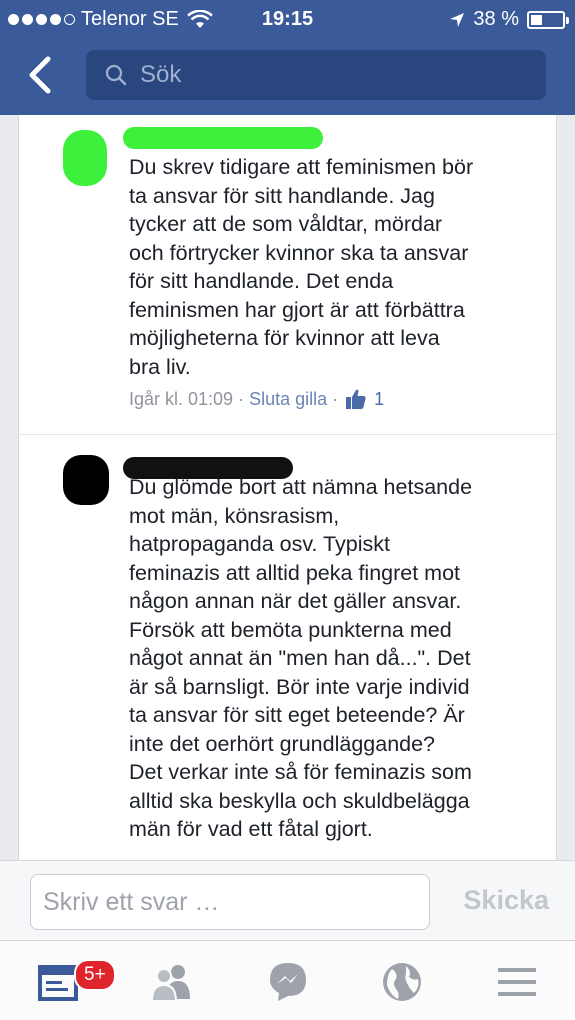 This screenshot has width=575, height=1020. What do you see at coordinates (379, 398) in the screenshot?
I see `like-count: 1` at bounding box center [379, 398].